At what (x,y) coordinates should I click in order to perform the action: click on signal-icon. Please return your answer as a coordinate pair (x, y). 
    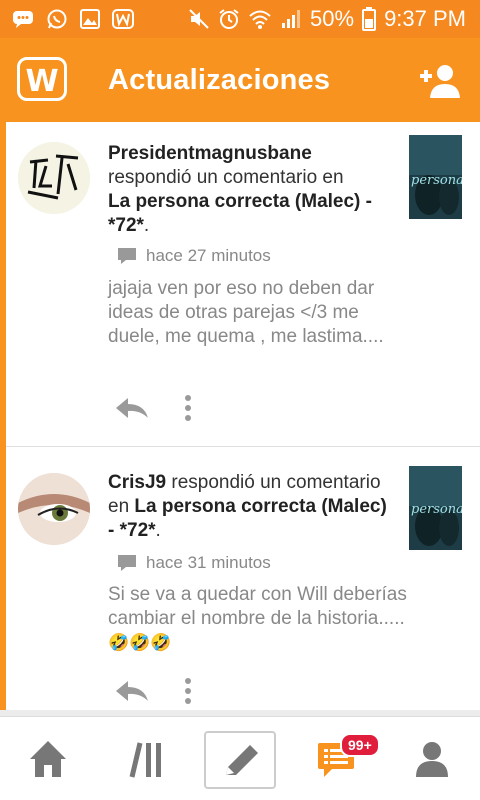
    Looking at the image, I should click on (291, 19).